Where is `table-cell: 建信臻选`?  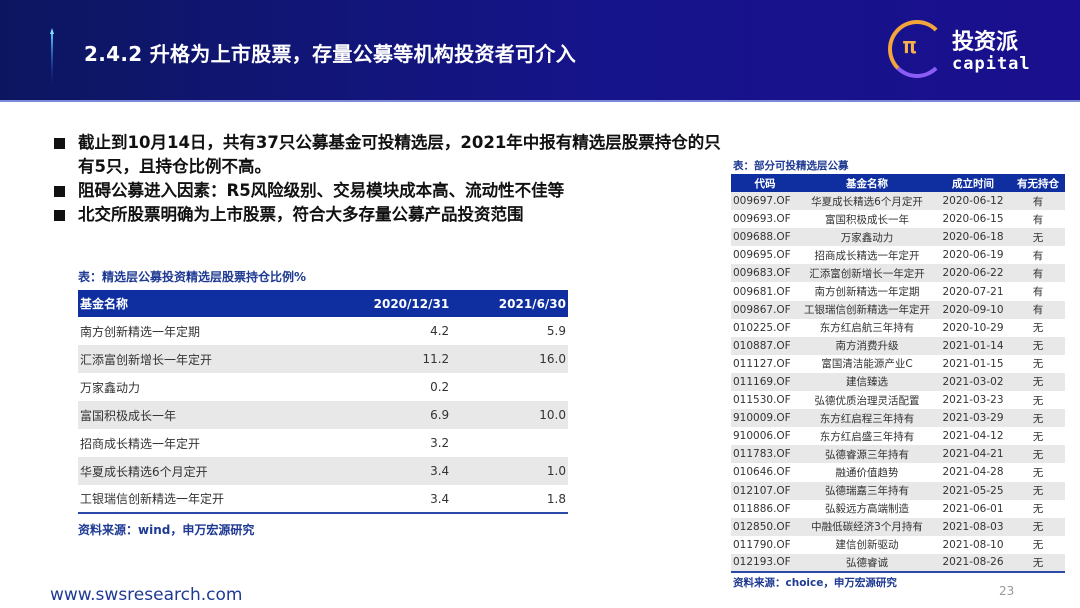 table-cell: 建信臻选 is located at coordinates (867, 382).